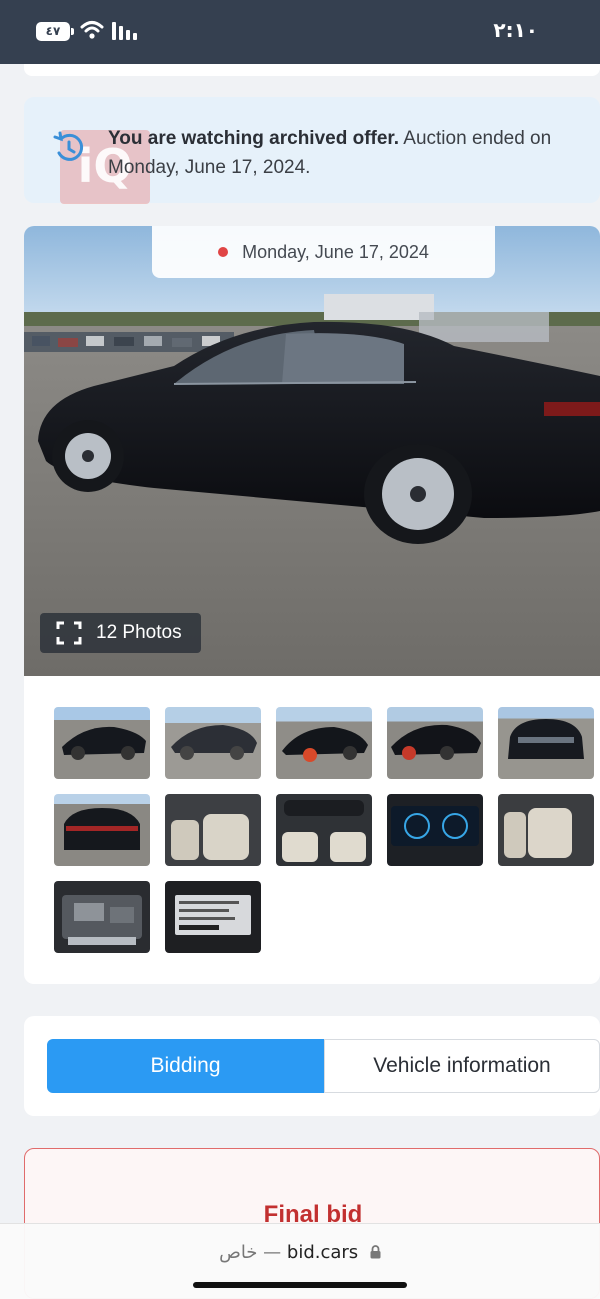  What do you see at coordinates (300, 1285) in the screenshot?
I see `home-indicator` at bounding box center [300, 1285].